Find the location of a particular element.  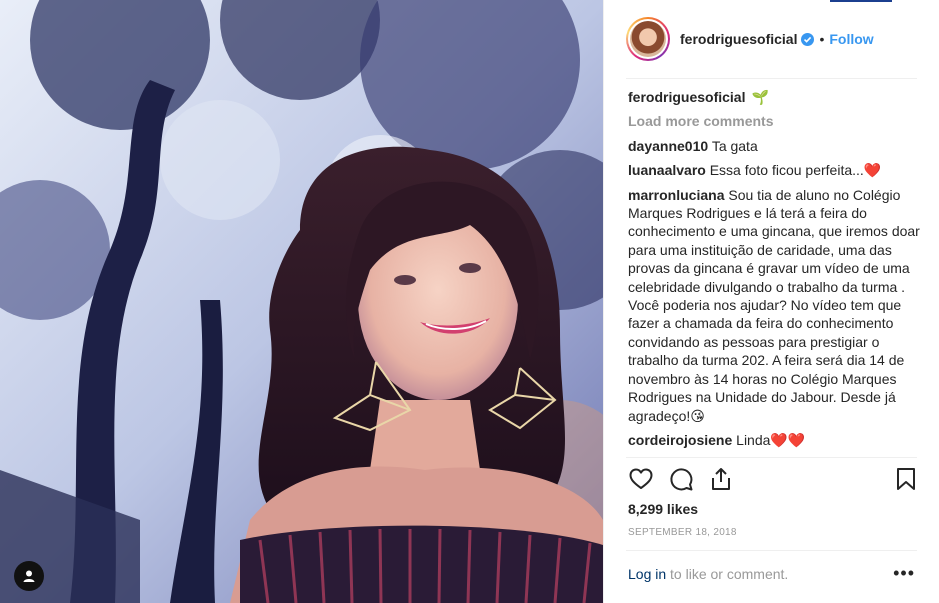

profile-button is located at coordinates (29, 576).